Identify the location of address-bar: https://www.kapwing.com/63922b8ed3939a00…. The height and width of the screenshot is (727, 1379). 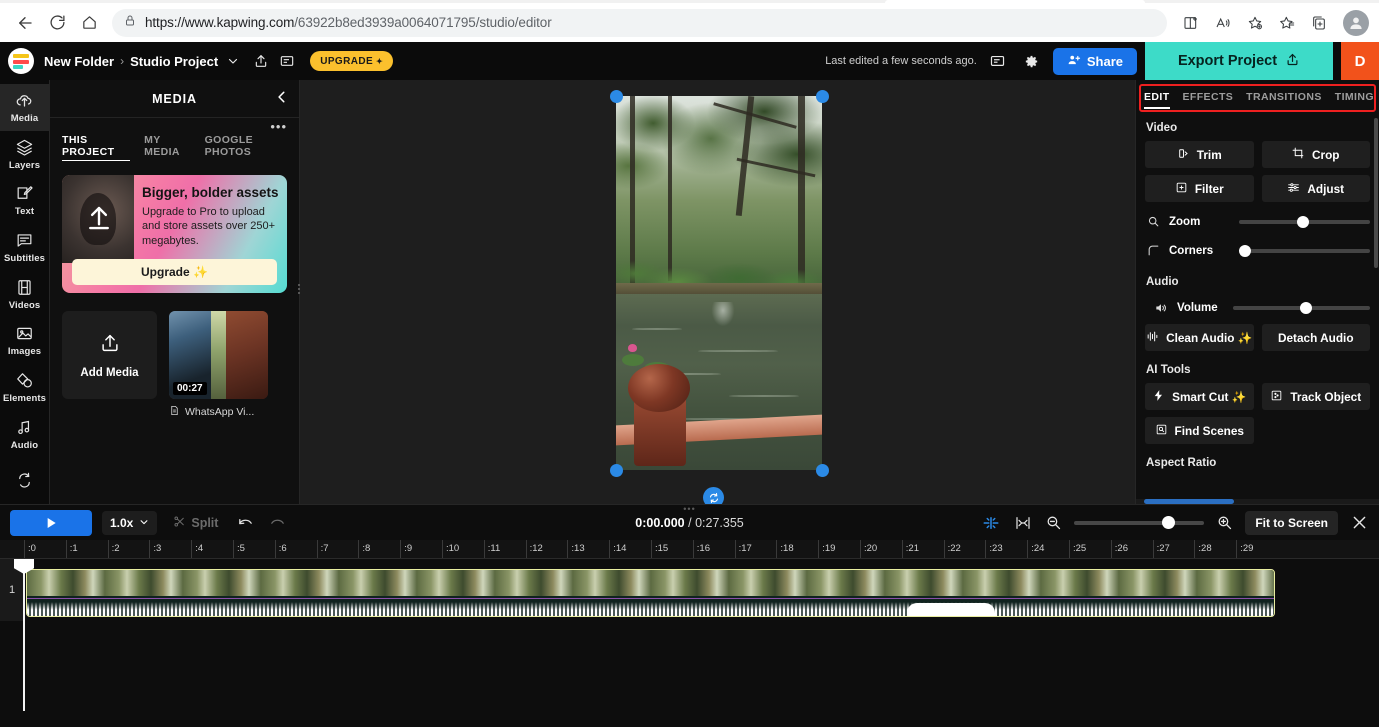
(639, 22).